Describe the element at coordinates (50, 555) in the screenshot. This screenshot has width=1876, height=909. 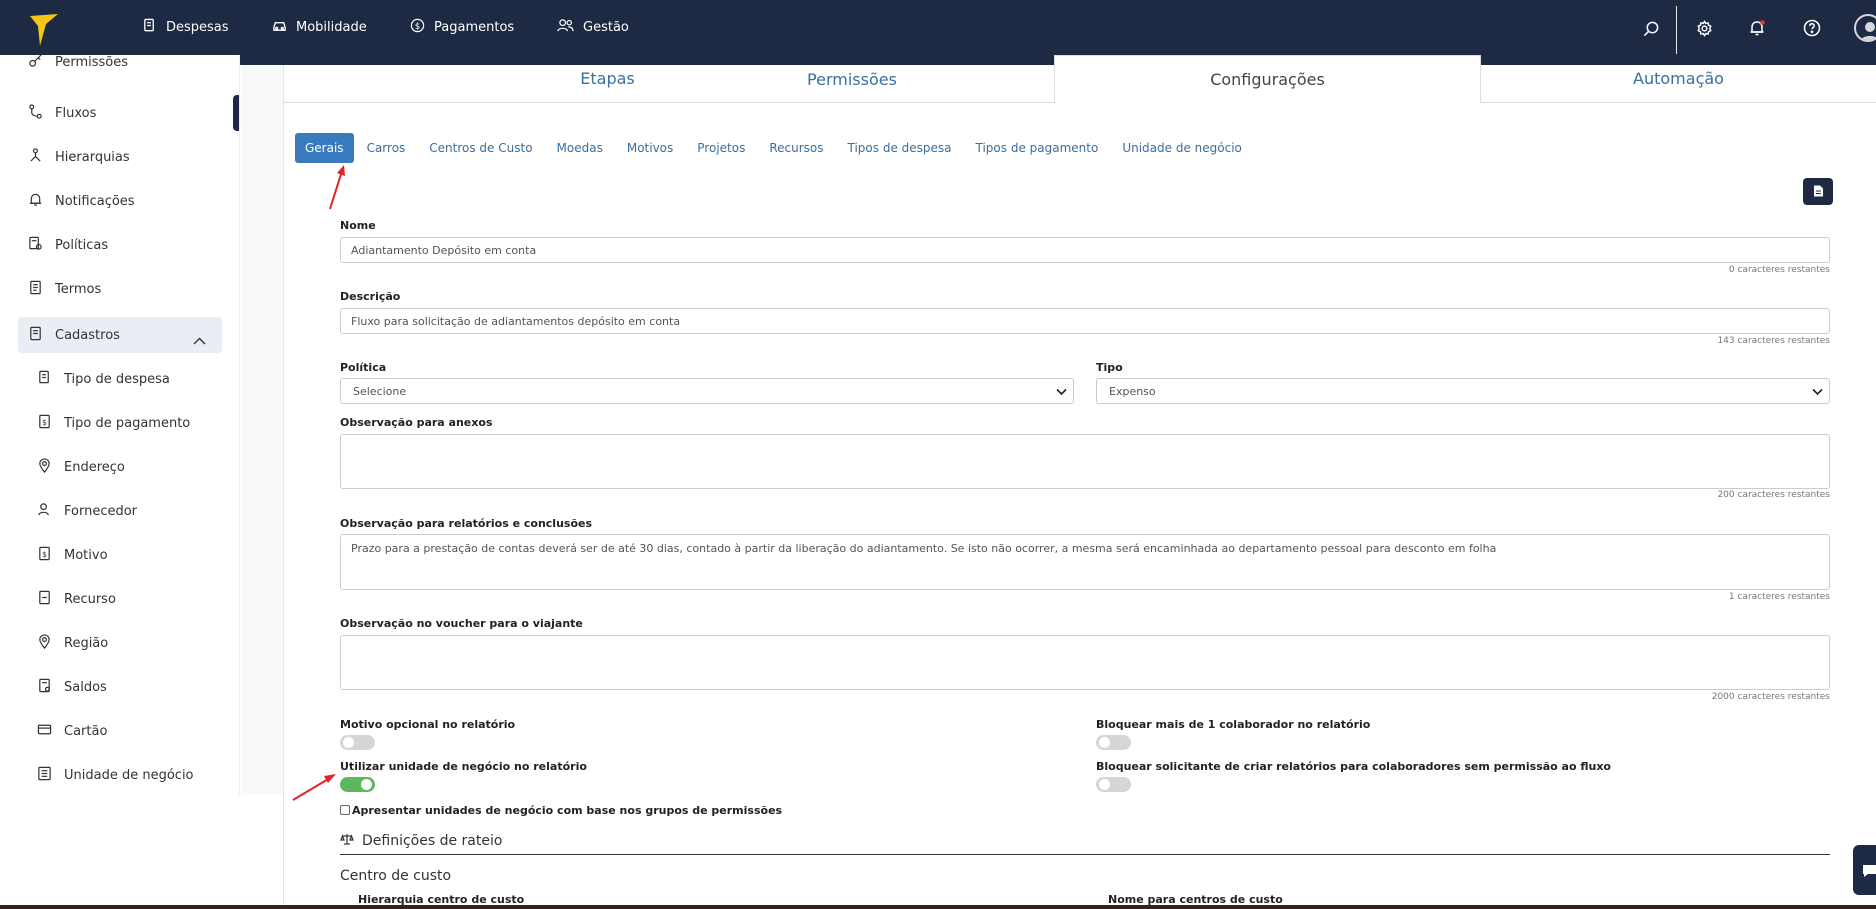
I see `motive-icon: $` at that location.